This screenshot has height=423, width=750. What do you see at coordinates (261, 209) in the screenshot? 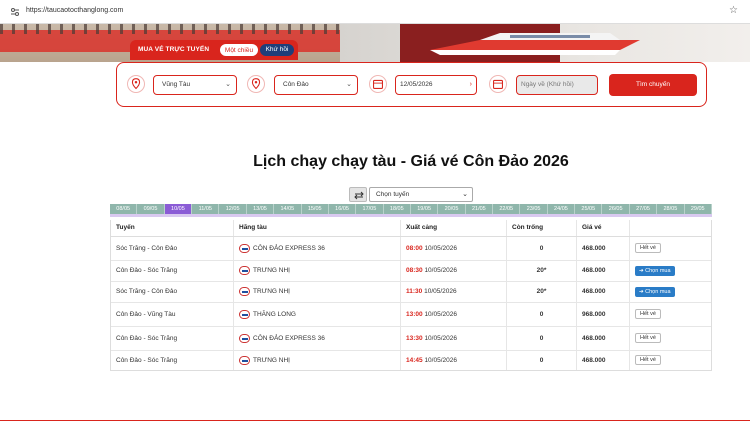
I see `date-tab: 13/05` at bounding box center [261, 209].